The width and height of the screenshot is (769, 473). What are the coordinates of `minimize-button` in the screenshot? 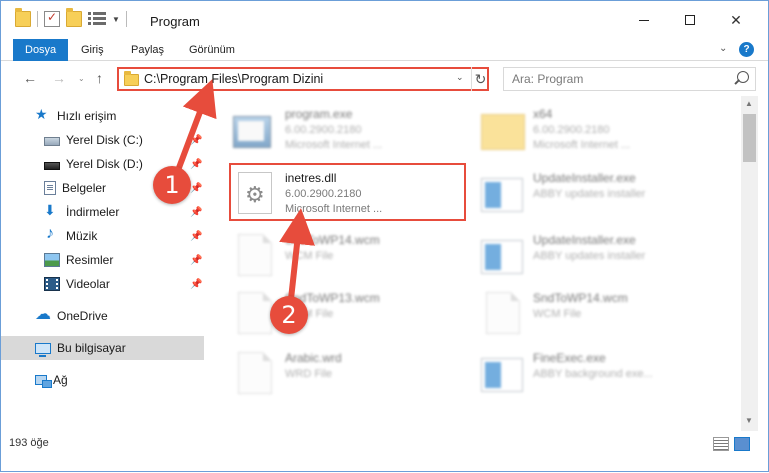 It's located at (644, 20).